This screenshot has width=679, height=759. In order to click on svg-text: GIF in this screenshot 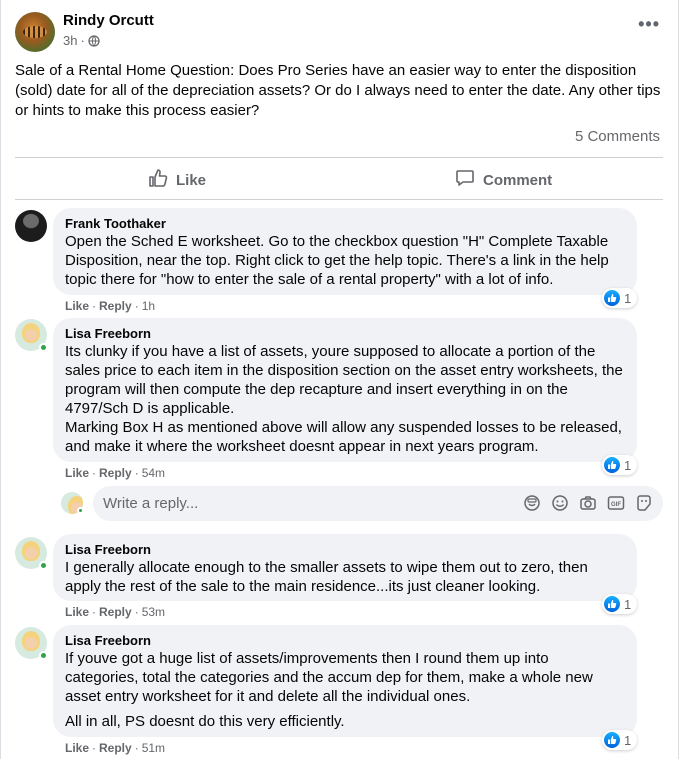, I will do `click(616, 505)`.